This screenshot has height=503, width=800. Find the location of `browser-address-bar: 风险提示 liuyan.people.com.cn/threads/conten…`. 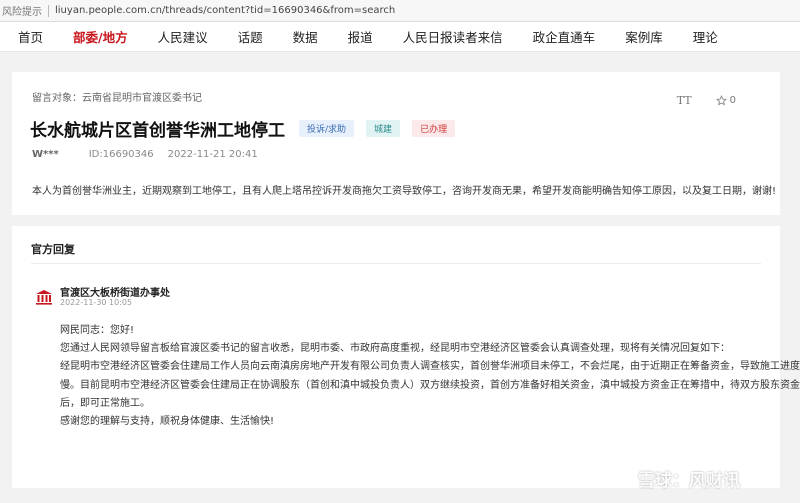

browser-address-bar: 风险提示 liuyan.people.com.cn/threads/conten… is located at coordinates (400, 11).